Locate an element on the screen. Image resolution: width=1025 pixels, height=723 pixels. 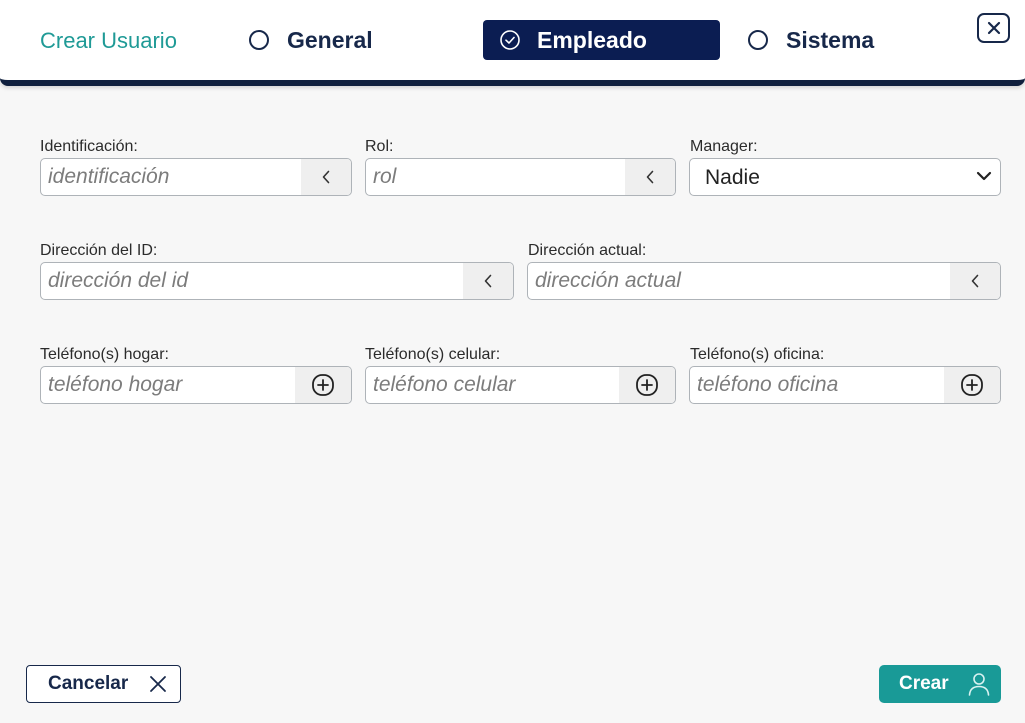
add-telefono-celular-button is located at coordinates (647, 385).